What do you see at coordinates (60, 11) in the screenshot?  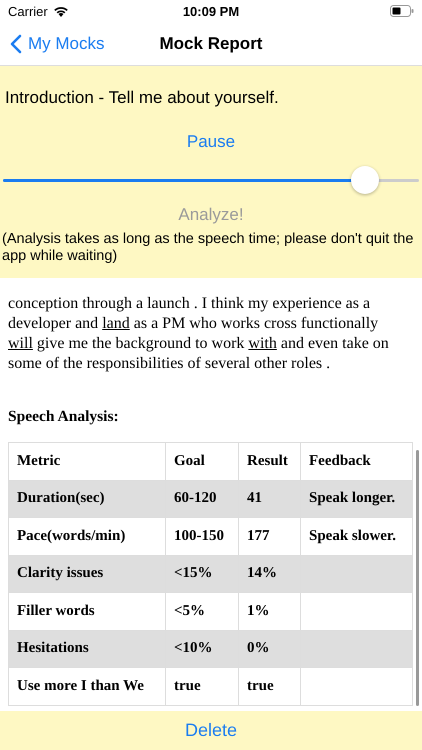 I see `wifi-icon` at bounding box center [60, 11].